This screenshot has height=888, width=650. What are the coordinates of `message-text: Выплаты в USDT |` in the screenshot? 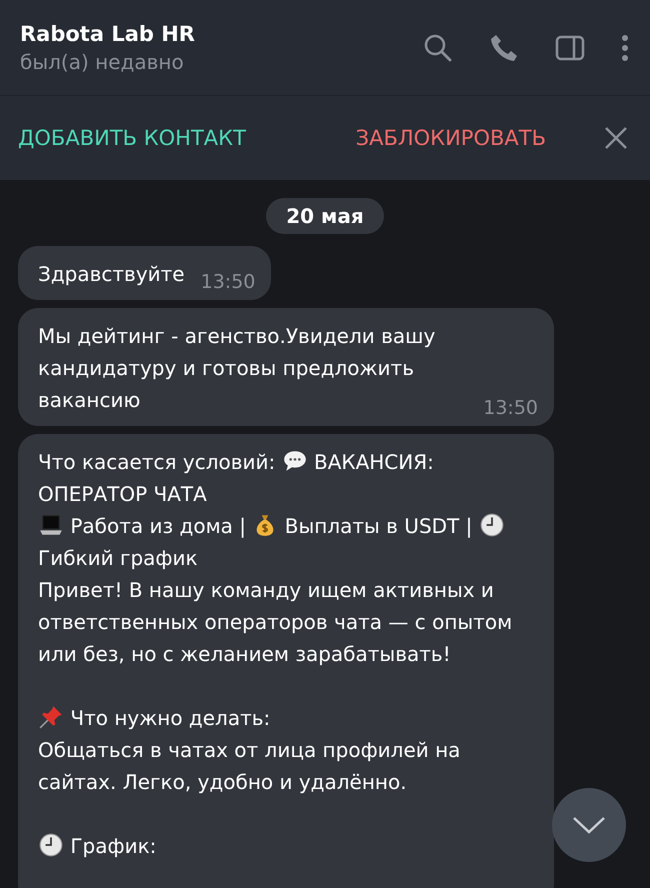 It's located at (378, 526).